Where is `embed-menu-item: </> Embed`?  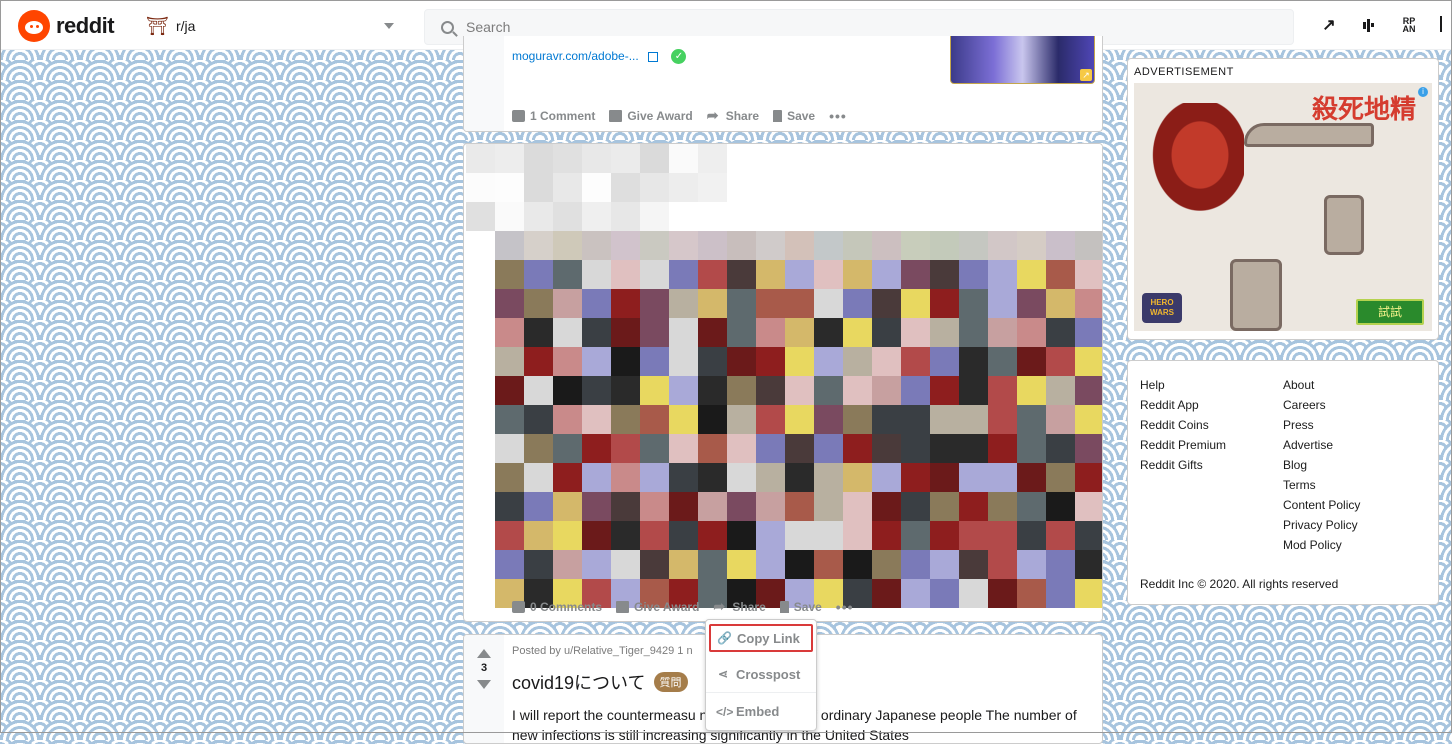
embed-menu-item: </> Embed is located at coordinates (761, 711).